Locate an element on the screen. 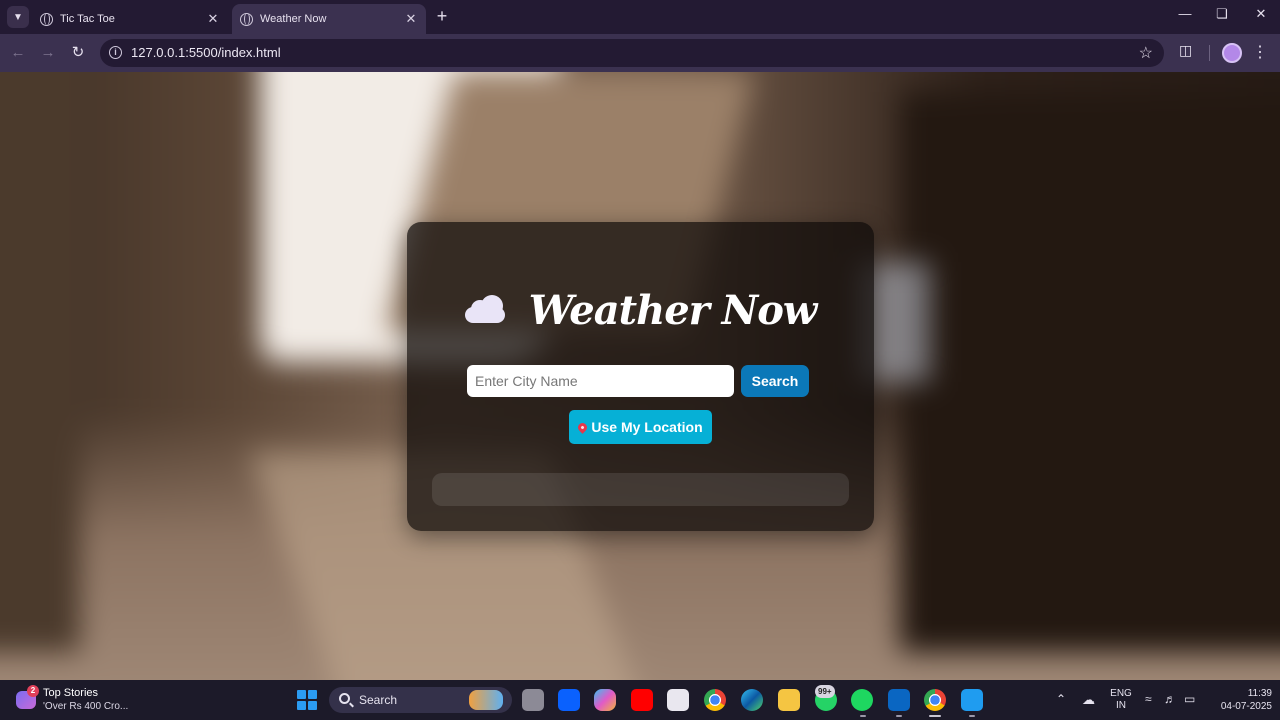  dropbox-icon is located at coordinates (569, 700).